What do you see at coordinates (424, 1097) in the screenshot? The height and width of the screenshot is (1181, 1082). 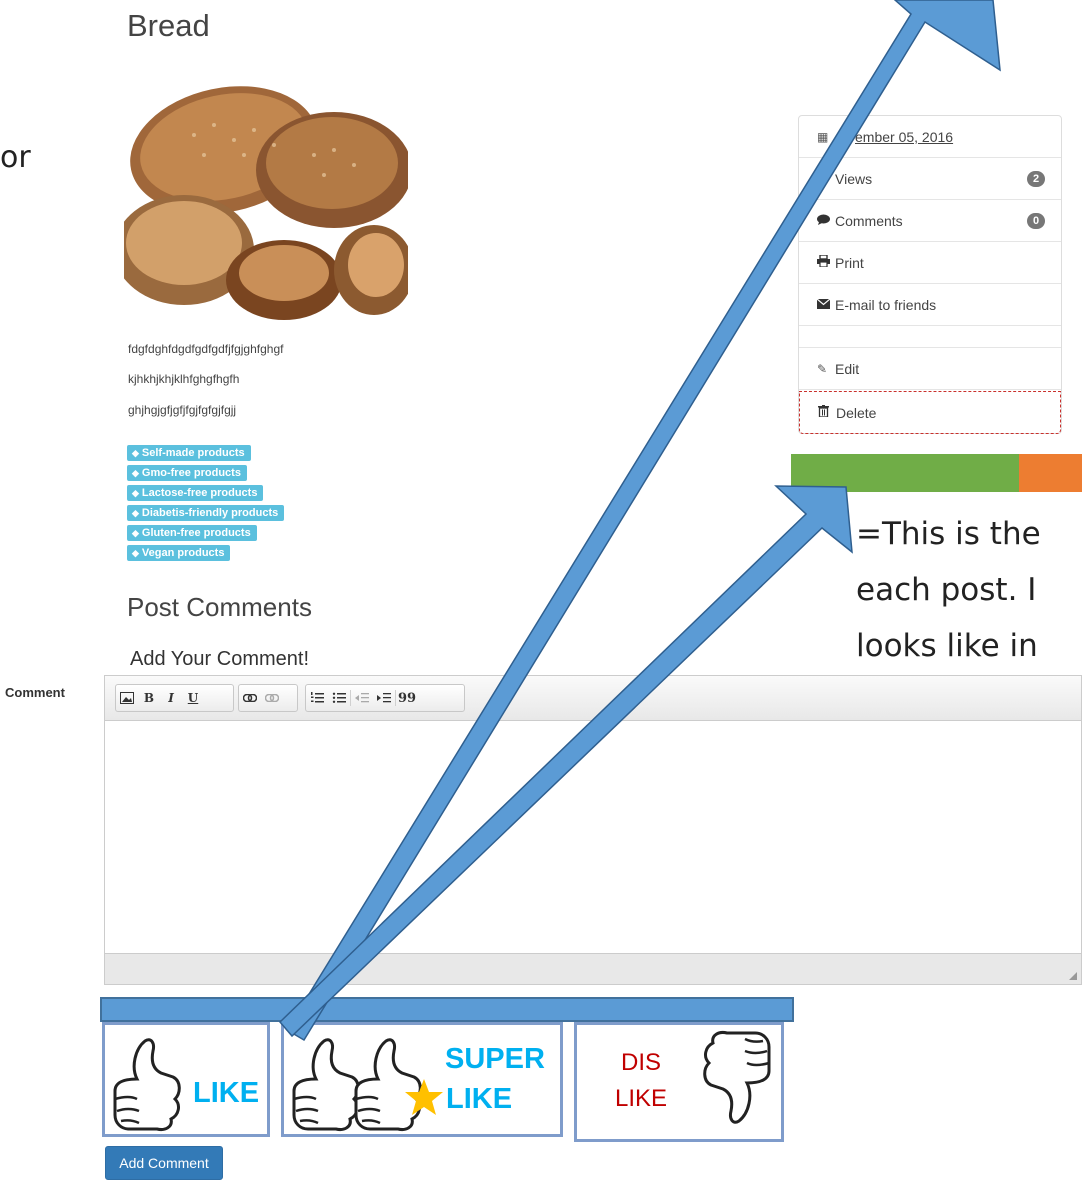 I see `star-icon` at bounding box center [424, 1097].